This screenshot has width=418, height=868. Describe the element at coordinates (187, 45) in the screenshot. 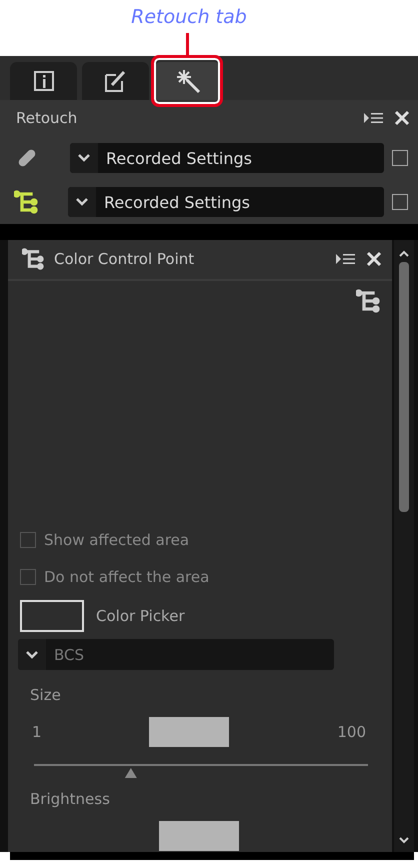

I see `leader-line` at that location.